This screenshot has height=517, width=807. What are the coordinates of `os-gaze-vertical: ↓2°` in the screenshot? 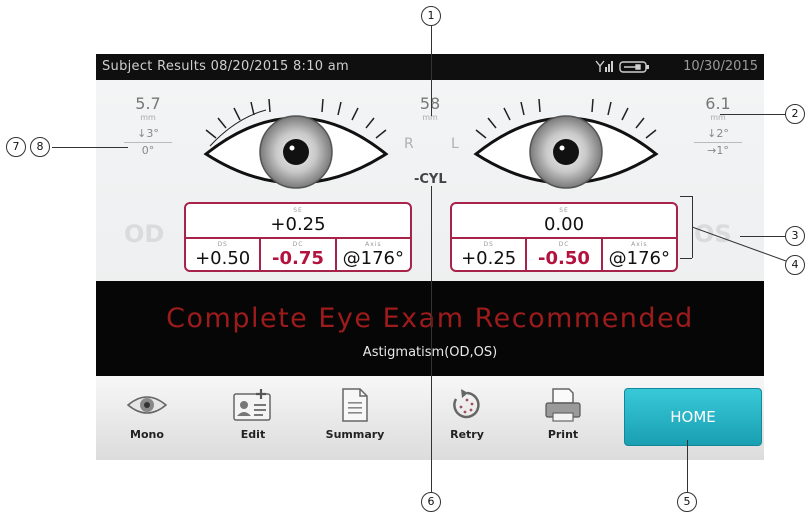 It's located at (718, 133).